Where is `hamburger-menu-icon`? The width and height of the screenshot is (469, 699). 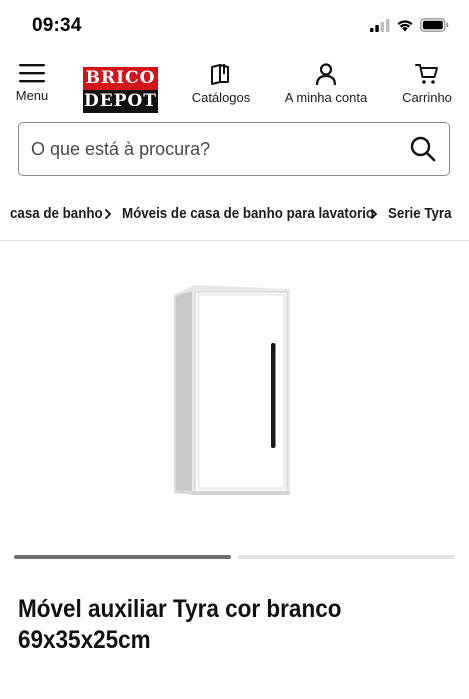 hamburger-menu-icon is located at coordinates (32, 73).